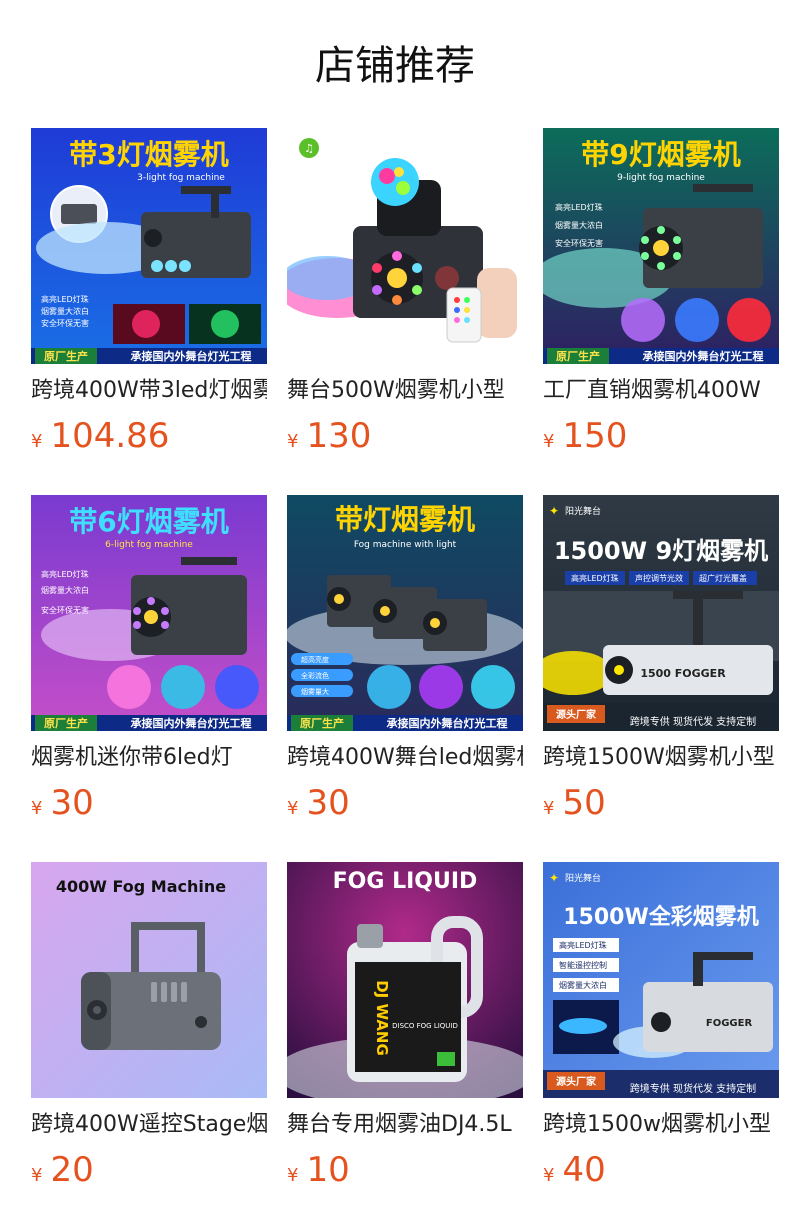 Image resolution: width=790 pixels, height=1230 pixels. What do you see at coordinates (315, 675) in the screenshot?
I see `feature-text: 全彩流色` at bounding box center [315, 675].